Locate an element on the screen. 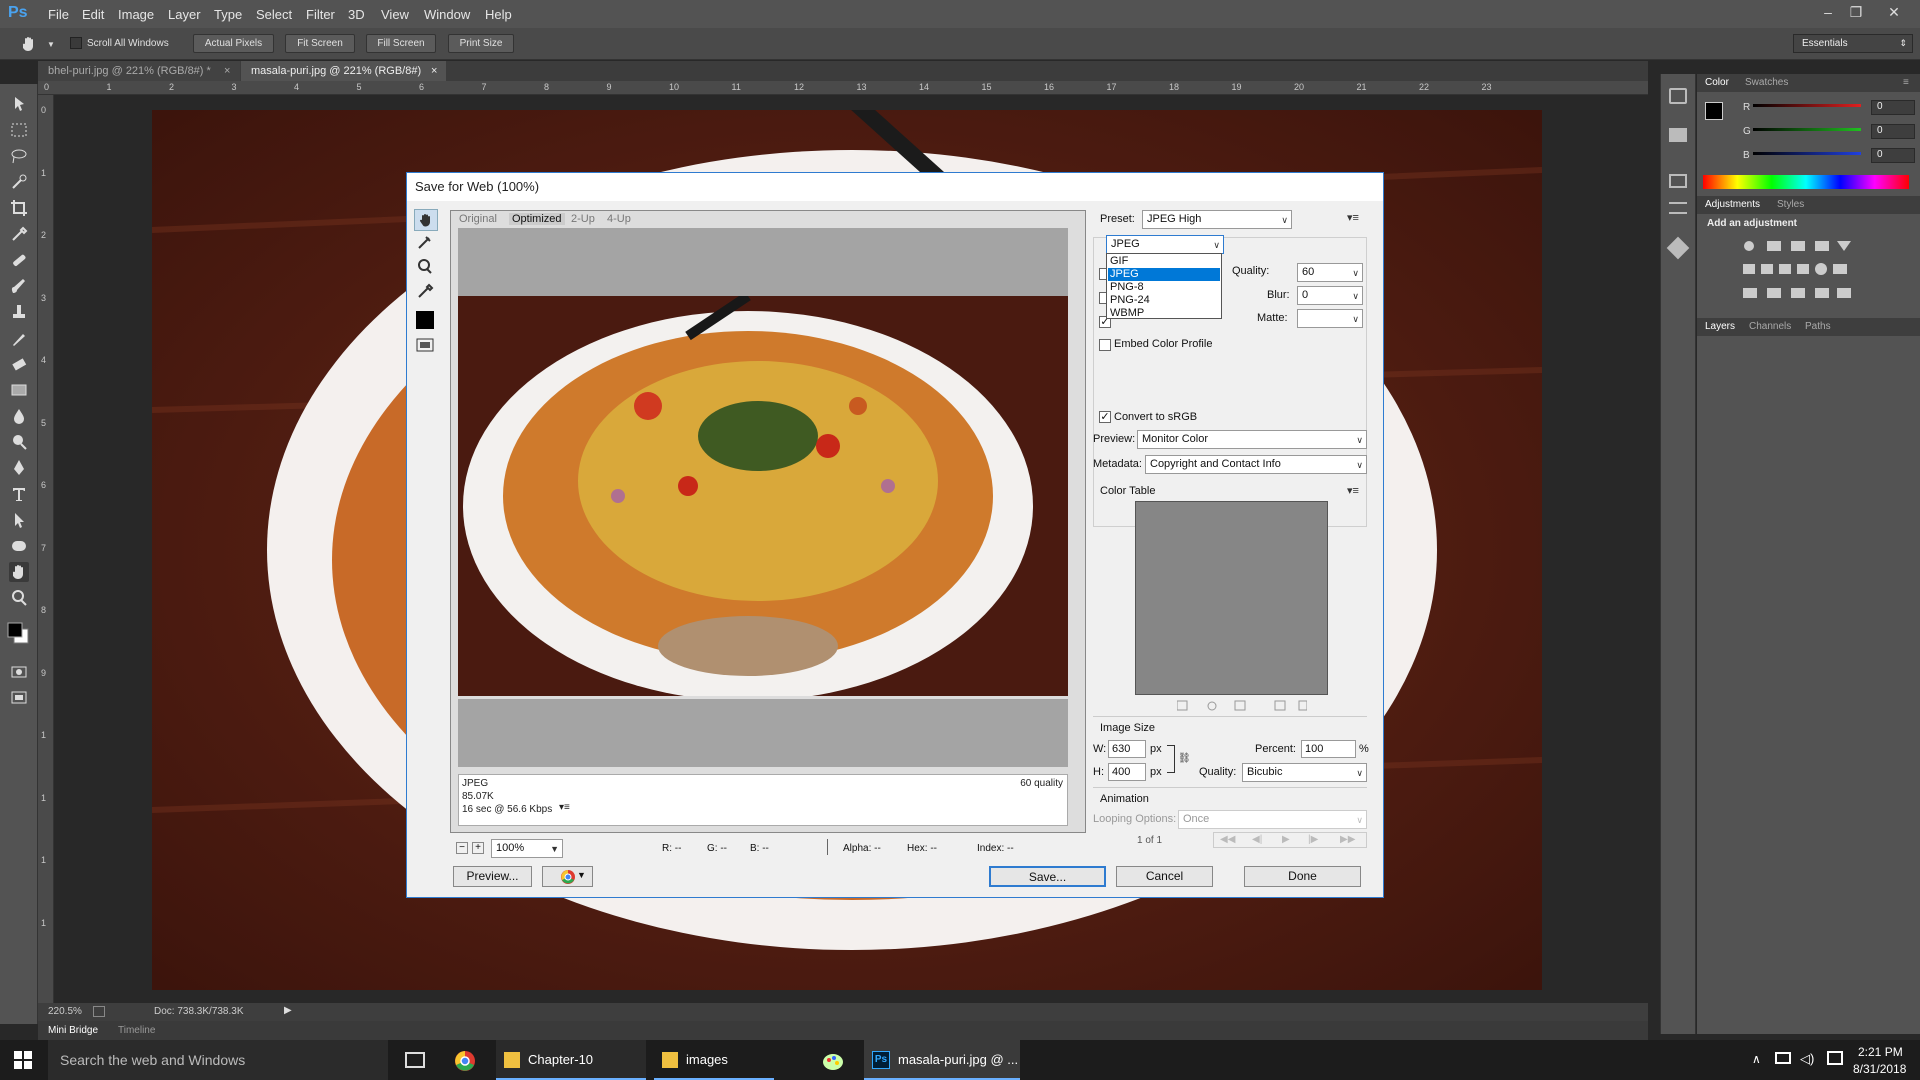  tab-paths: Paths is located at coordinates (1818, 326).